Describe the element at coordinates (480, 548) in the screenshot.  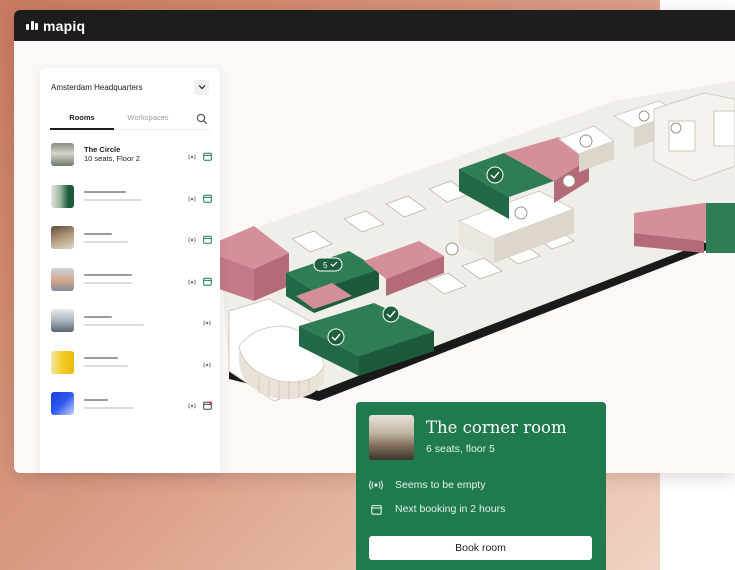
I see `book-room-button: Book room` at that location.